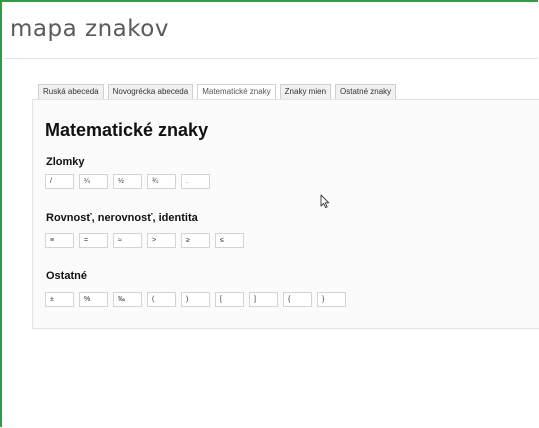  I want to click on symbol-row-fractions: / ¼ ½ ¾ ., so click(127, 181).